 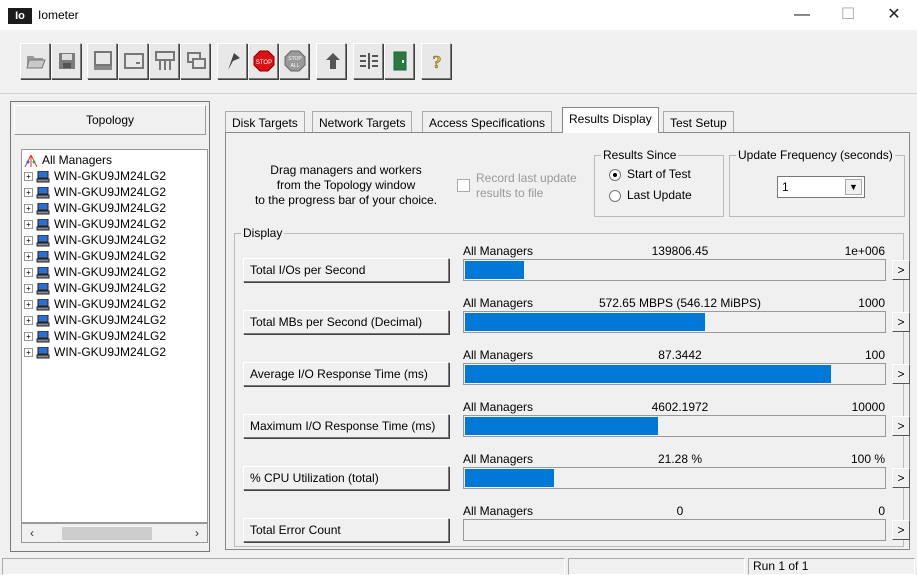 I want to click on maximize-button: ☐, so click(x=848, y=15).